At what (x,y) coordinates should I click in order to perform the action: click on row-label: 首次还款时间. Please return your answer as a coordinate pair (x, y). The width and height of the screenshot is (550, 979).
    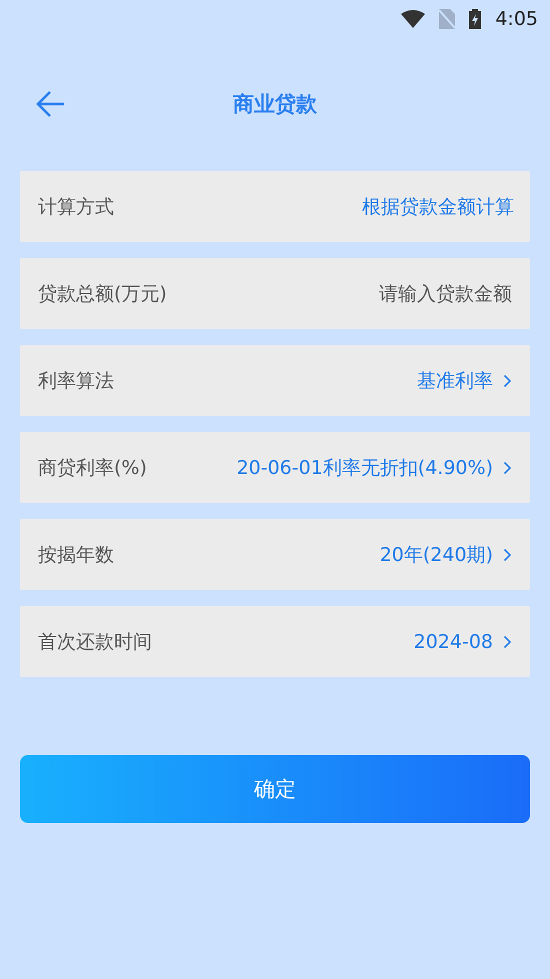
    Looking at the image, I should click on (95, 642).